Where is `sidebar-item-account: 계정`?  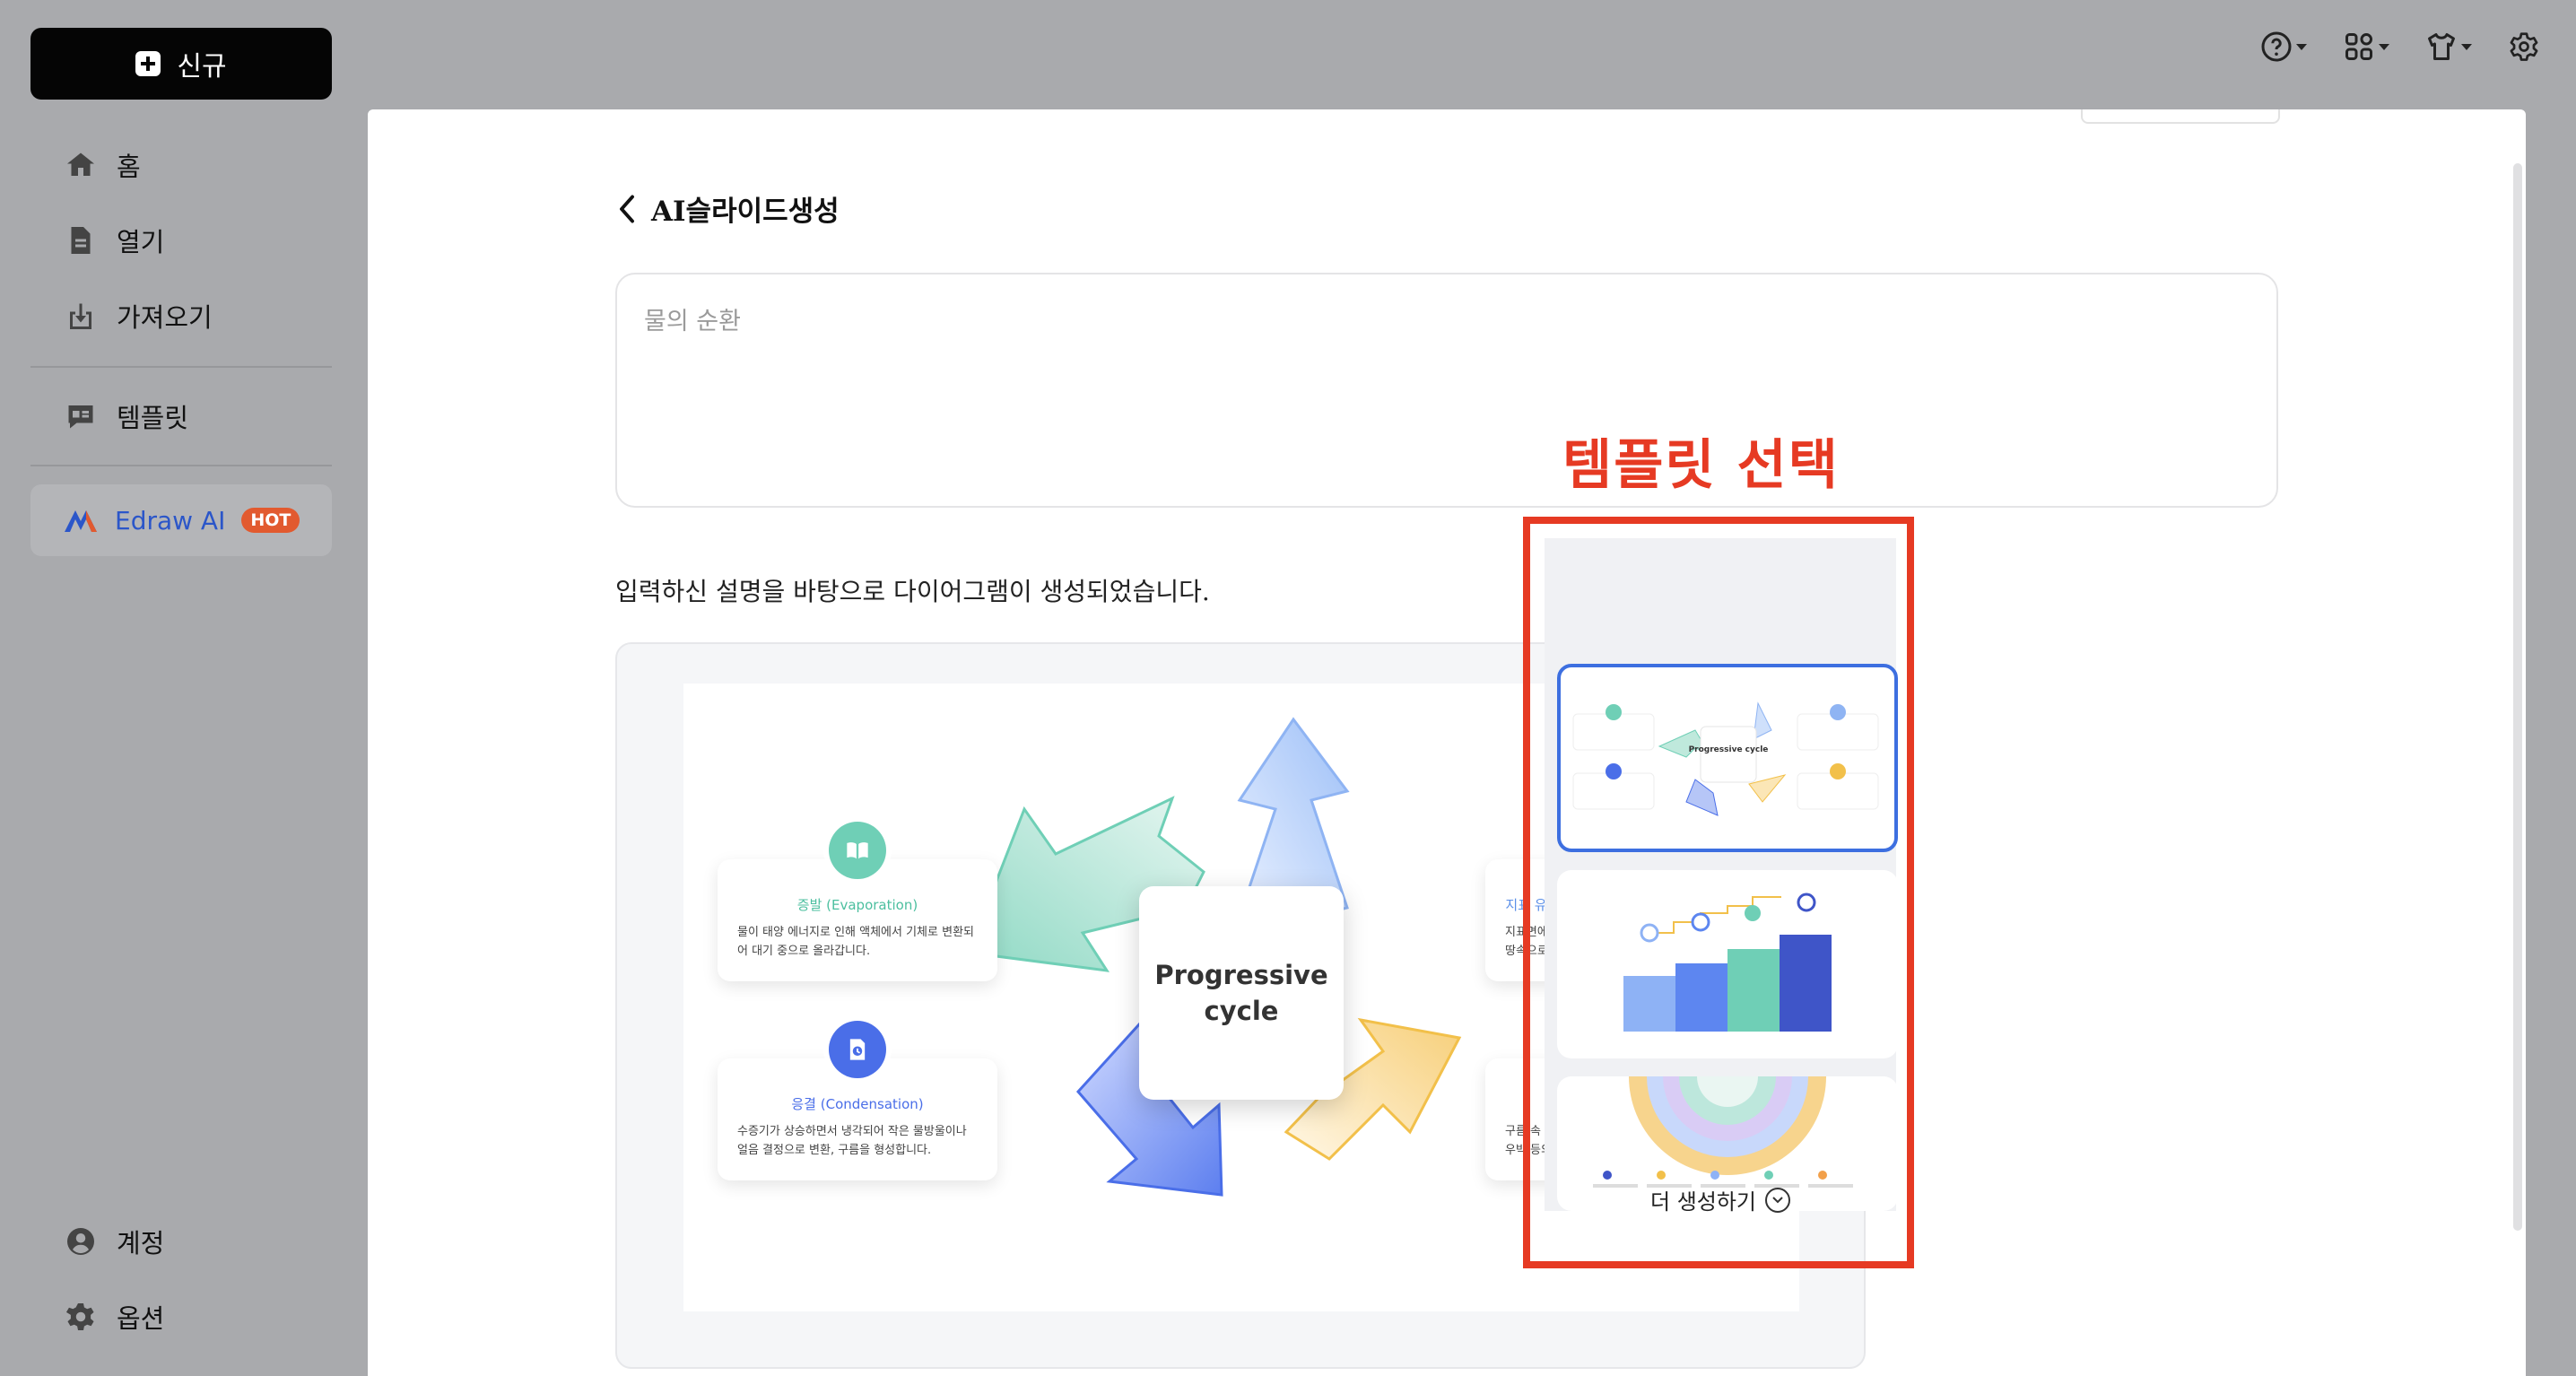 sidebar-item-account: 계정 is located at coordinates (181, 1241).